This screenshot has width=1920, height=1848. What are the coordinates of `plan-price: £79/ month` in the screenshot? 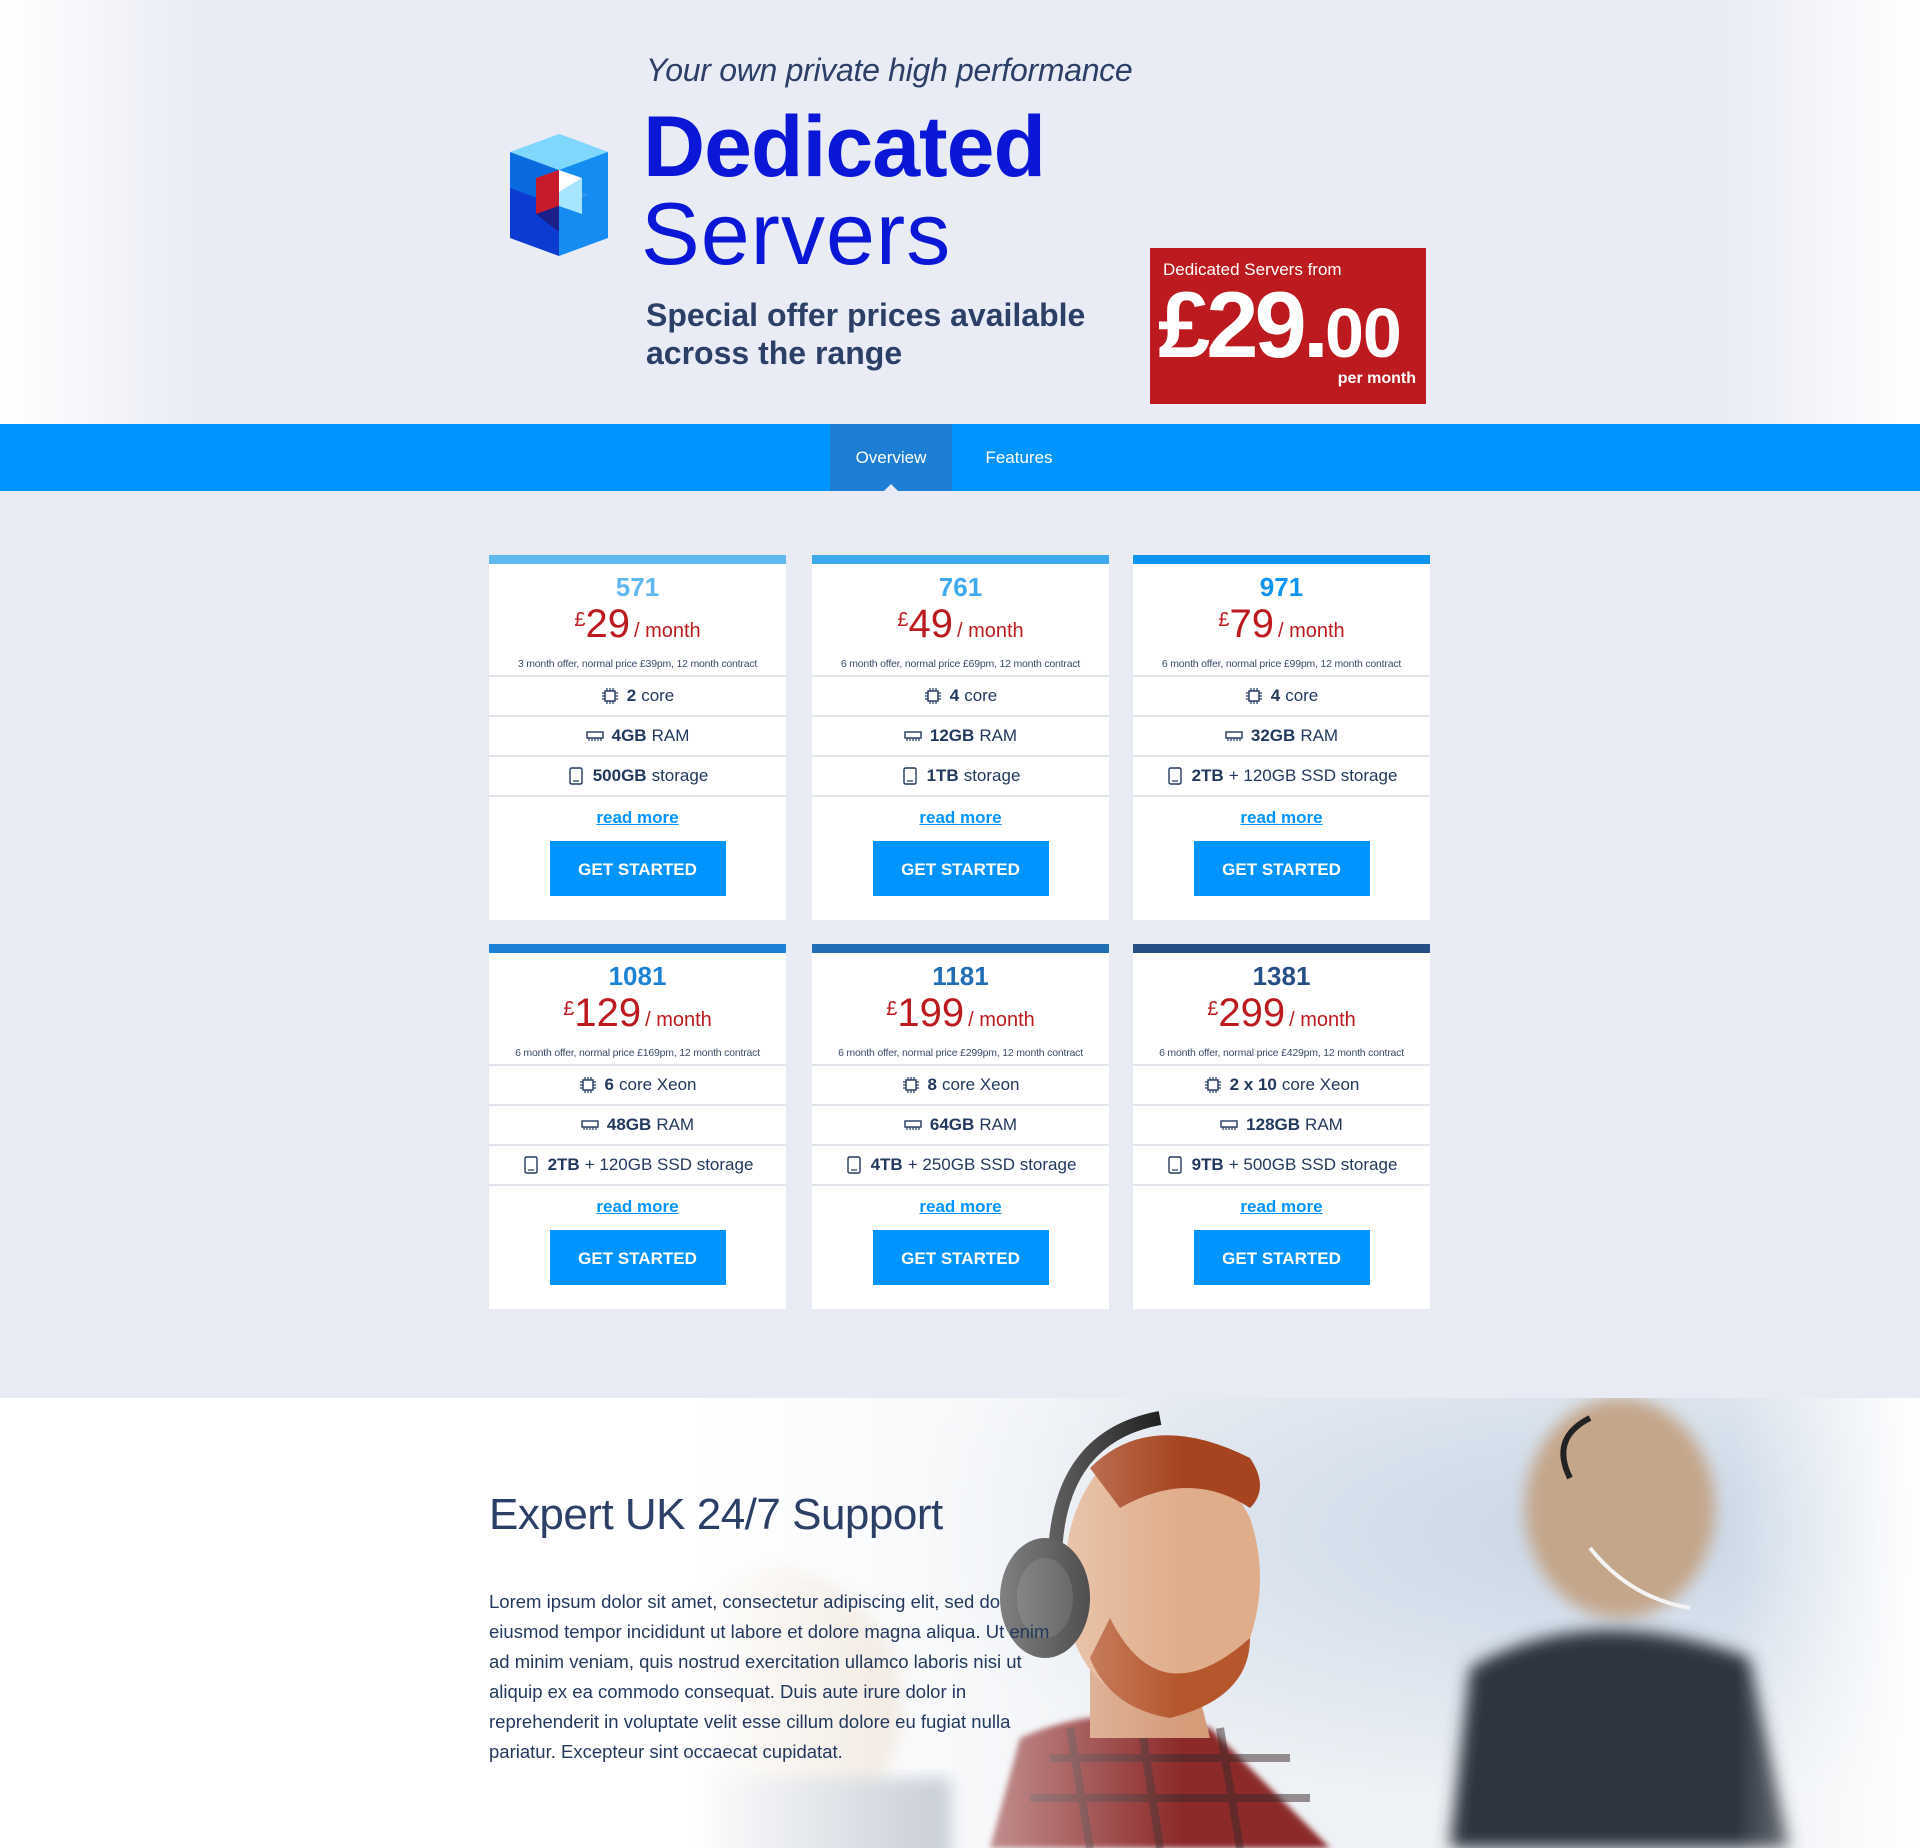 It's located at (1281, 628).